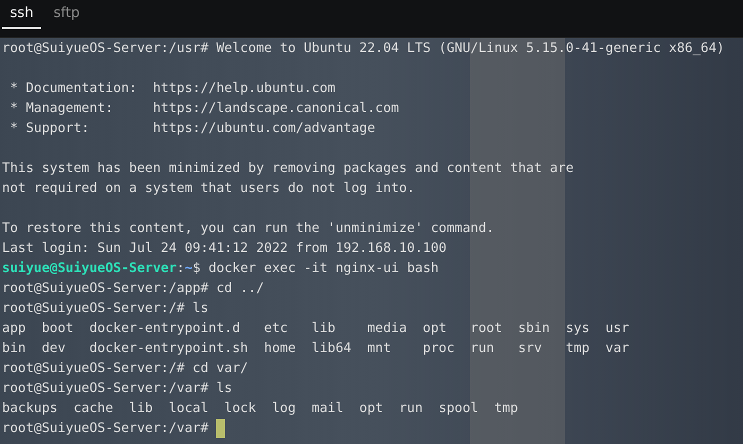 The height and width of the screenshot is (444, 743). I want to click on tab: sftp, so click(66, 14).